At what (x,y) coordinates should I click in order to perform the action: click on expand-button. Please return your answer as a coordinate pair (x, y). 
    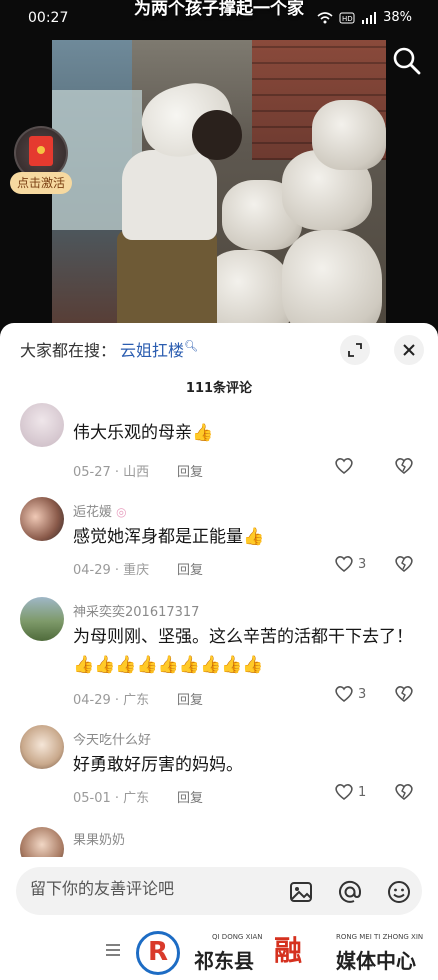
    Looking at the image, I should click on (355, 350).